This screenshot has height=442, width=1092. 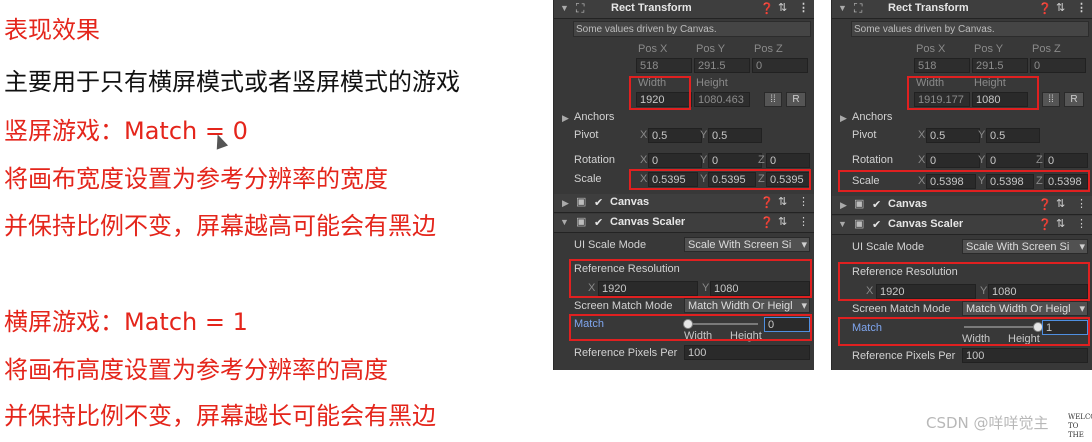 What do you see at coordinates (196, 179) in the screenshot?
I see `portrait-line-1: 将画布宽度设置为参考分辨率的宽度` at bounding box center [196, 179].